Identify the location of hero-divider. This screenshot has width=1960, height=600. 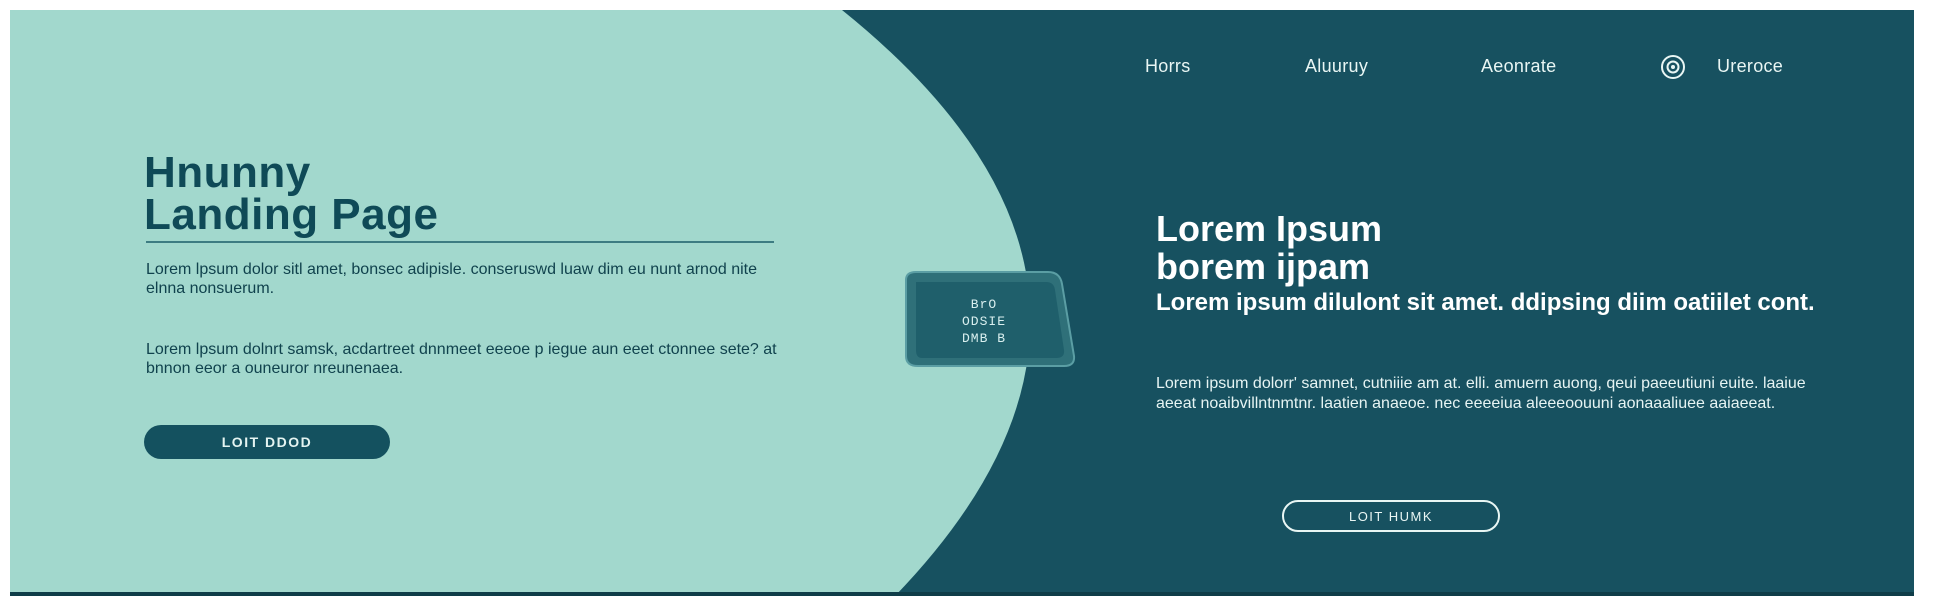
(460, 242).